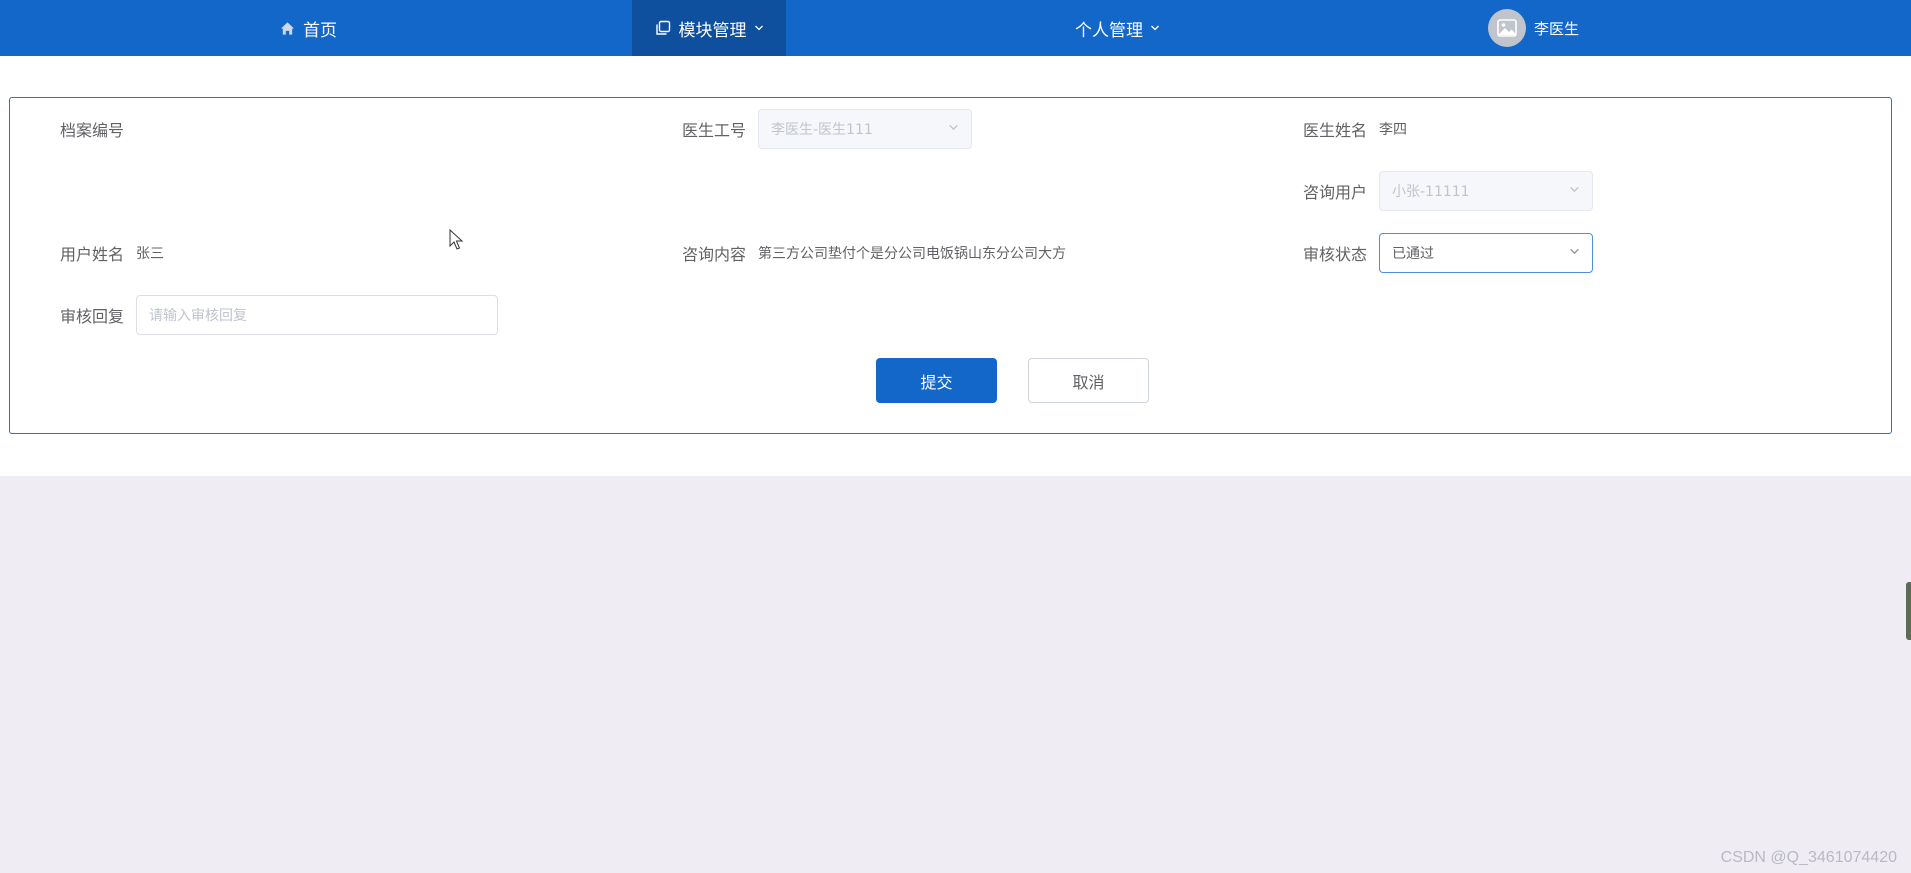 The image size is (1911, 873). What do you see at coordinates (1808, 857) in the screenshot?
I see `watermark: CSDN @Q_3461074420` at bounding box center [1808, 857].